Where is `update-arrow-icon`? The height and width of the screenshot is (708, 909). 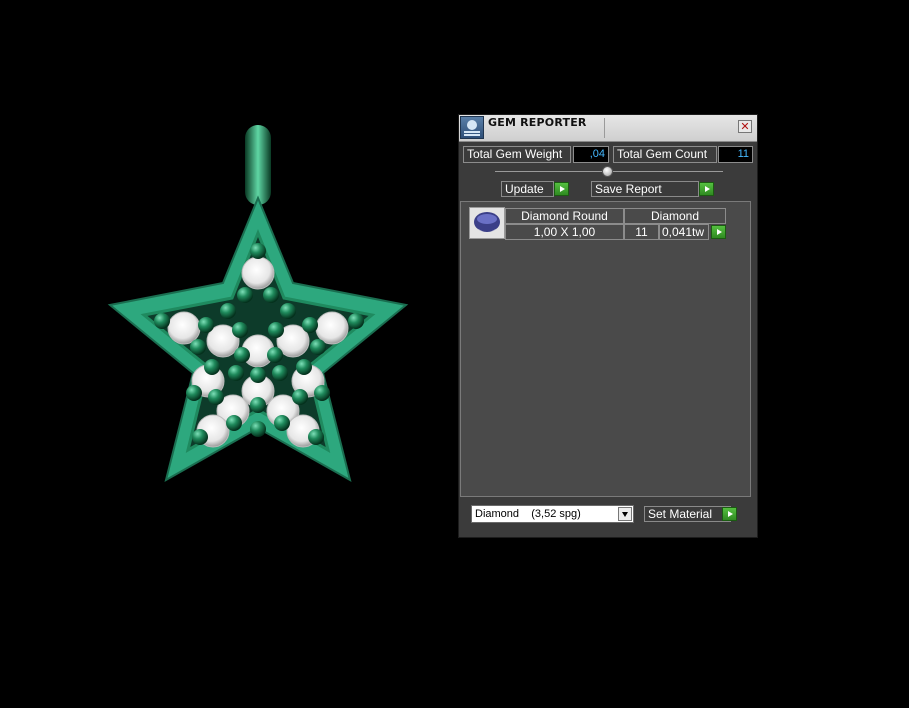 update-arrow-icon is located at coordinates (561, 189).